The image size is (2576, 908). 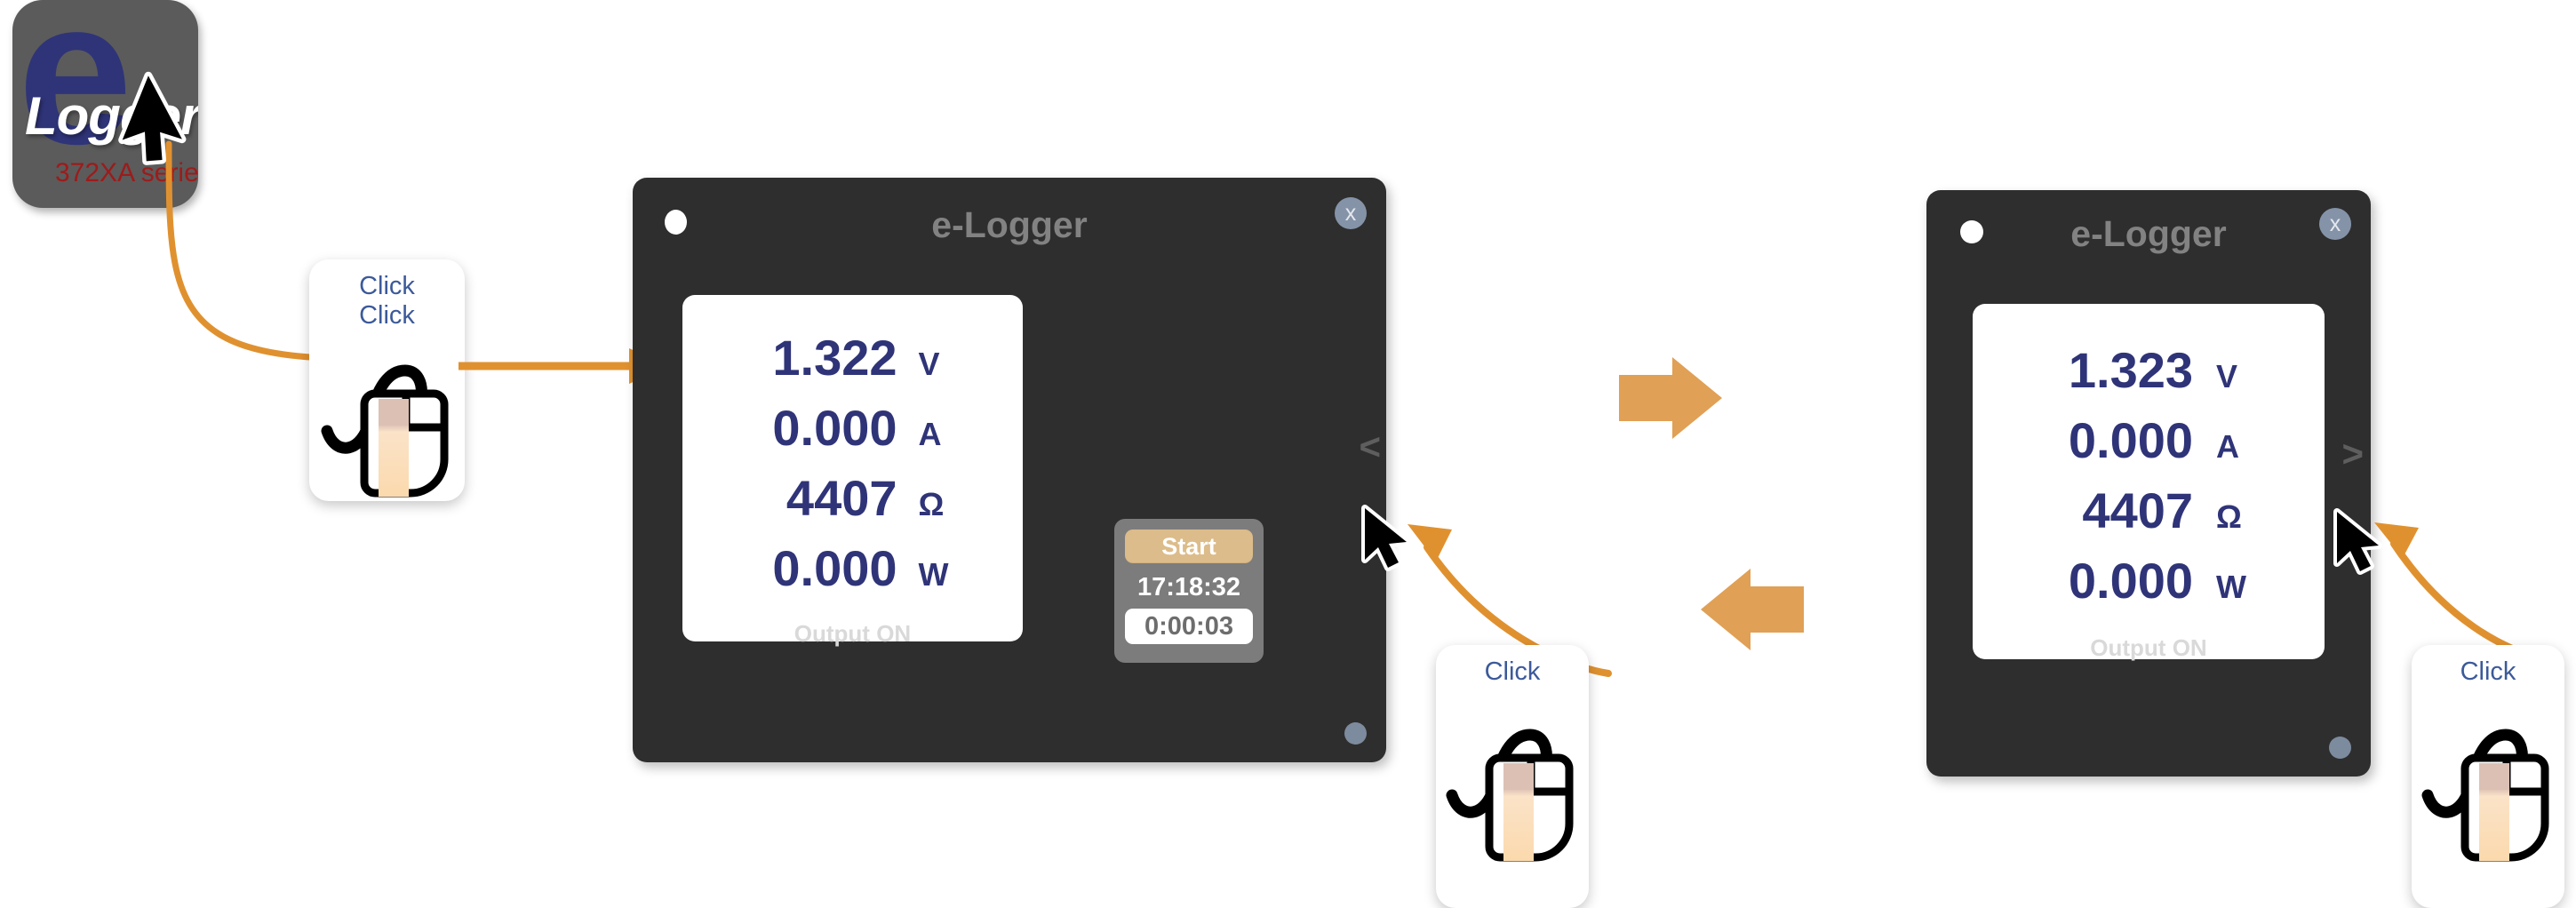 I want to click on readout-row: 1.322 V, so click(x=853, y=357).